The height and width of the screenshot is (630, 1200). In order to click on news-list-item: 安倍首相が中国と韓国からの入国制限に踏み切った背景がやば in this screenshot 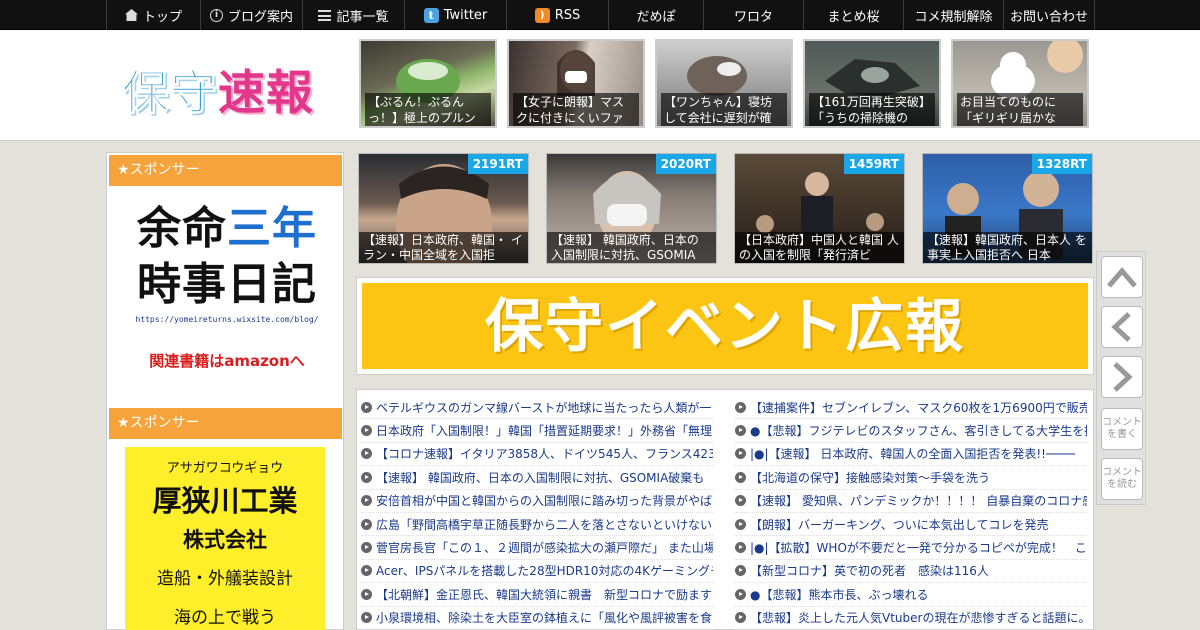, I will do `click(537, 501)`.